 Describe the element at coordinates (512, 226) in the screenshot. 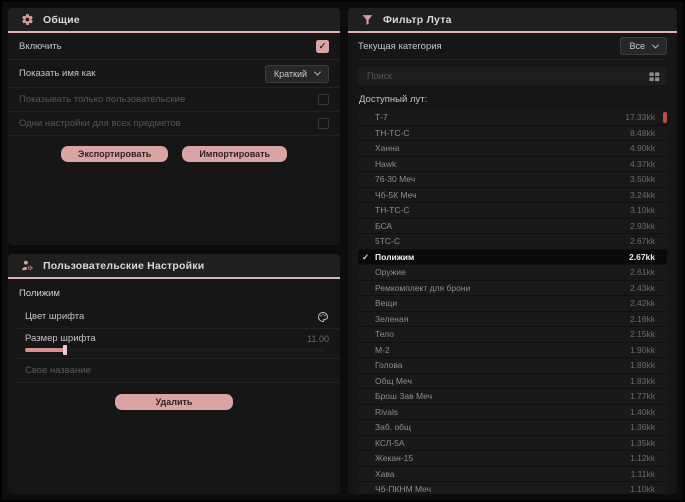

I see `loot-row: БСА 2.93kk` at that location.